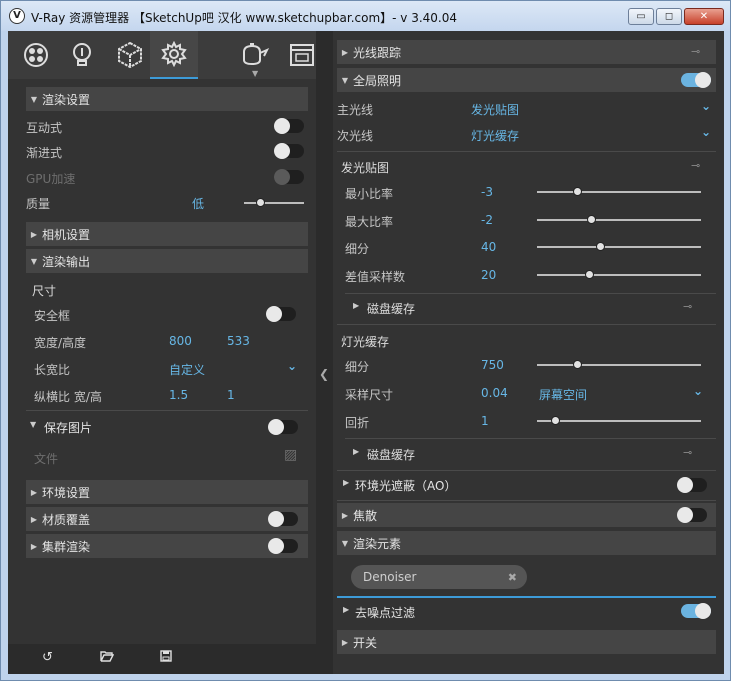  I want to click on panel-splitter: ❮, so click(324, 352).